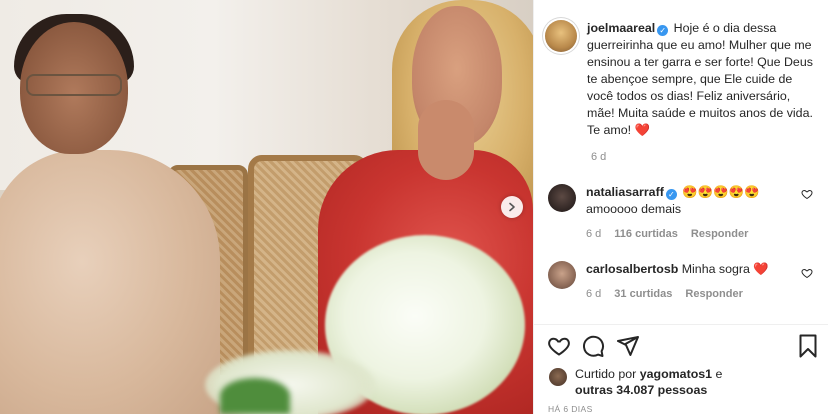  I want to click on photo-bouquet-leaves, so click(255, 396).